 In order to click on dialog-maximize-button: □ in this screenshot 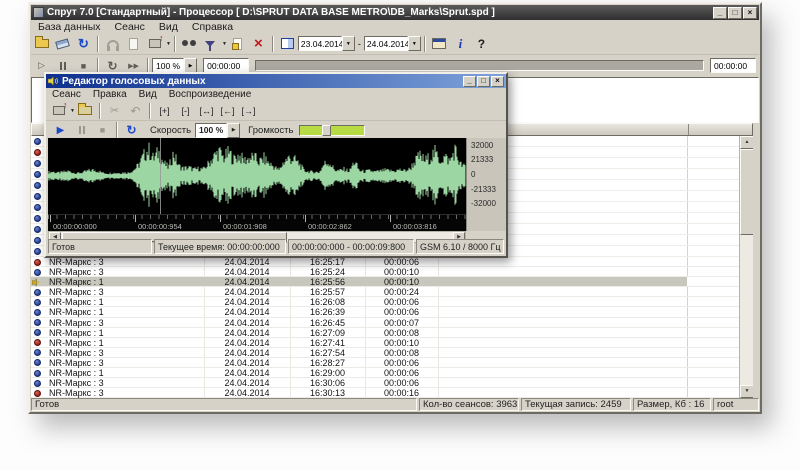, I will do `click(483, 81)`.